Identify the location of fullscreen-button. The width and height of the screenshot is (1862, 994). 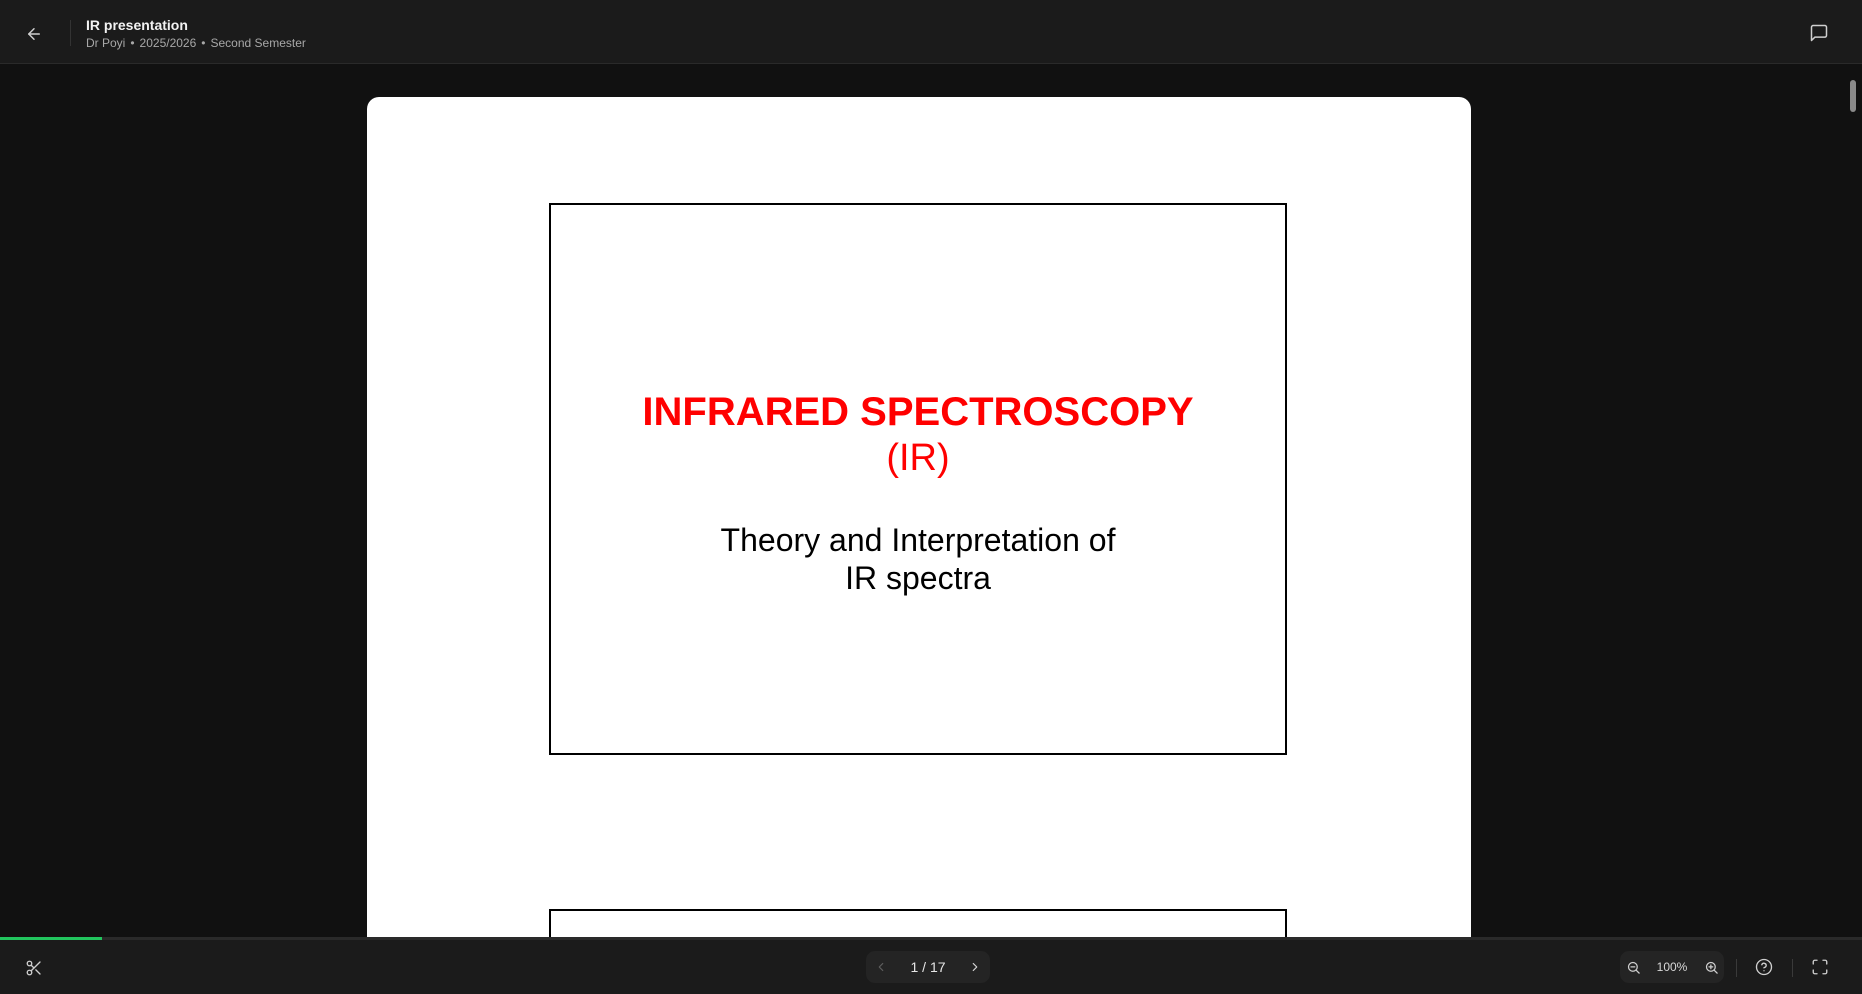
(1820, 967).